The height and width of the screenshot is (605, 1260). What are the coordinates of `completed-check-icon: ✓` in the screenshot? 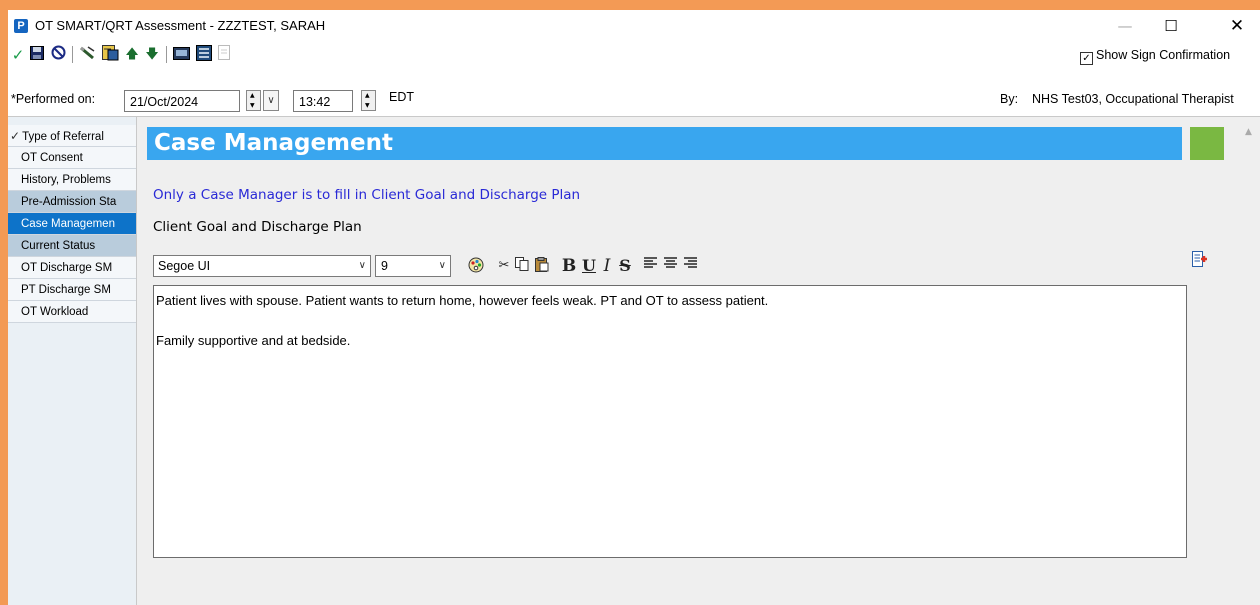 It's located at (15, 136).